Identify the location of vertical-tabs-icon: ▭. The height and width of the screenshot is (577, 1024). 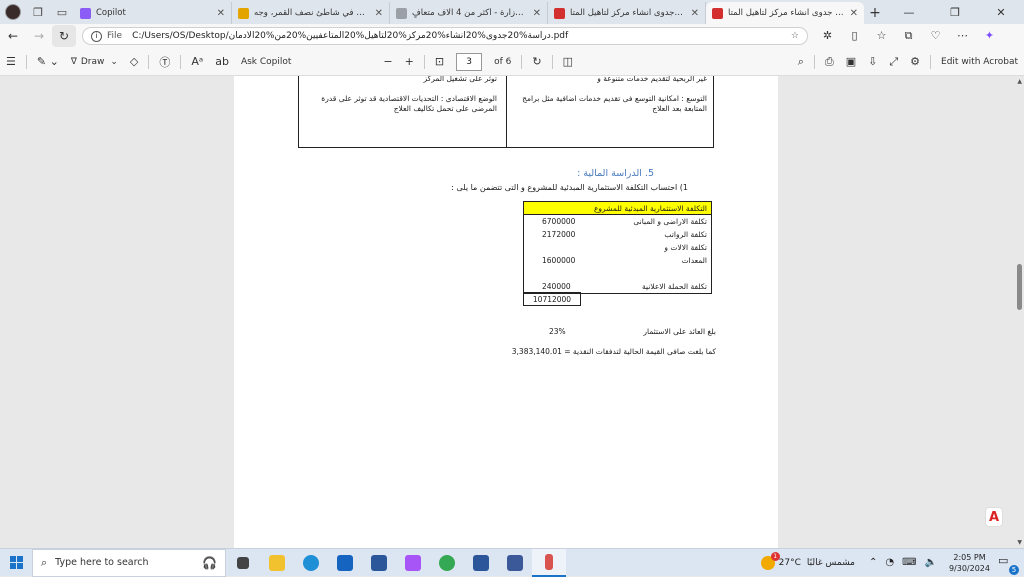
(62, 12).